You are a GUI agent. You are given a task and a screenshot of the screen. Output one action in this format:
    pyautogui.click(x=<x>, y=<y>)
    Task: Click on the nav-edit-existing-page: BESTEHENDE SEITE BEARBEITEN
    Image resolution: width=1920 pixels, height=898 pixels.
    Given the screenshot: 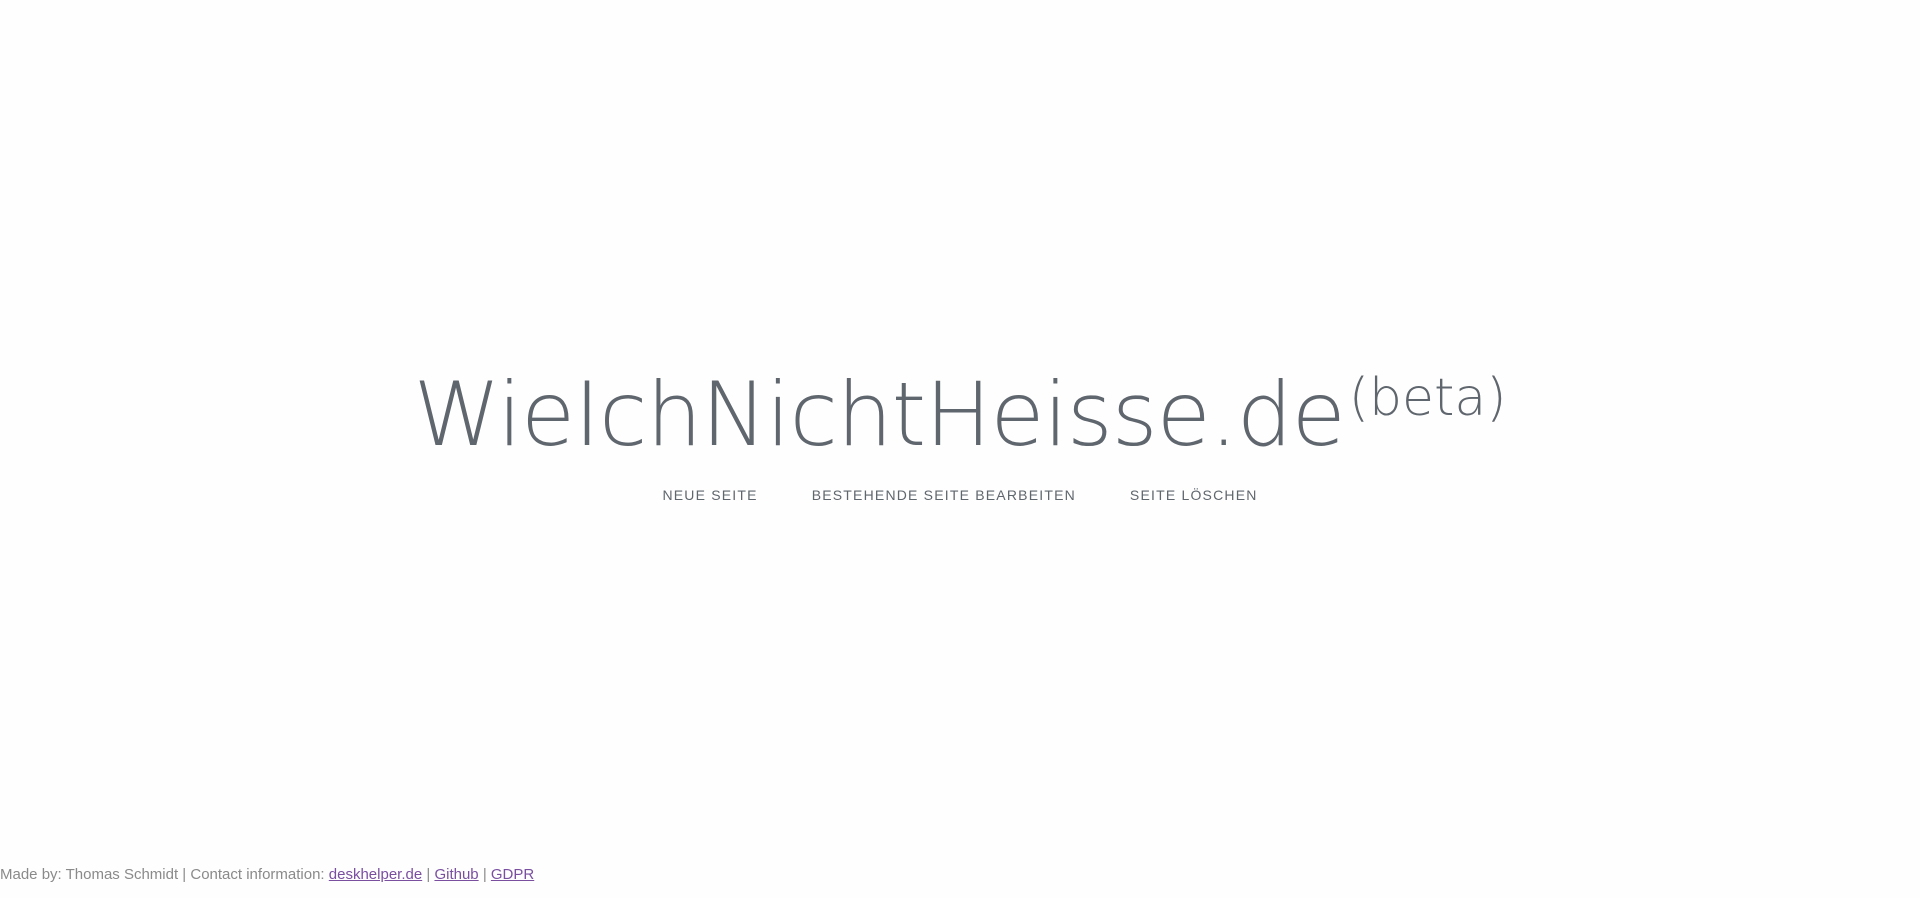 What is the action you would take?
    pyautogui.click(x=944, y=495)
    